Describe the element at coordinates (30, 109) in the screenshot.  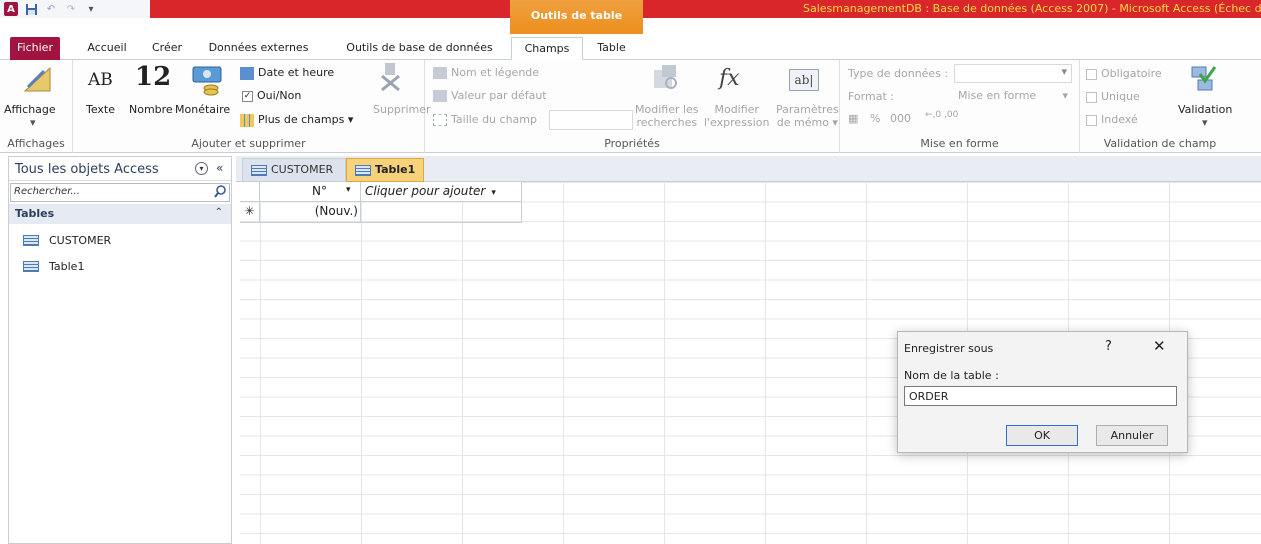
I see `affichage-button: Affichage` at that location.